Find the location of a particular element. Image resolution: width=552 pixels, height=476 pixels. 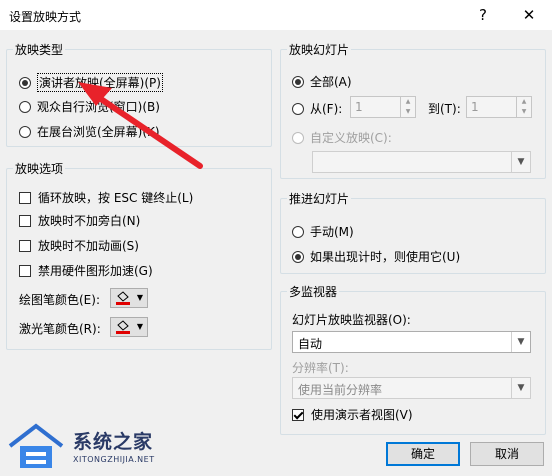

radio-manual: 手动(M) is located at coordinates (323, 231).